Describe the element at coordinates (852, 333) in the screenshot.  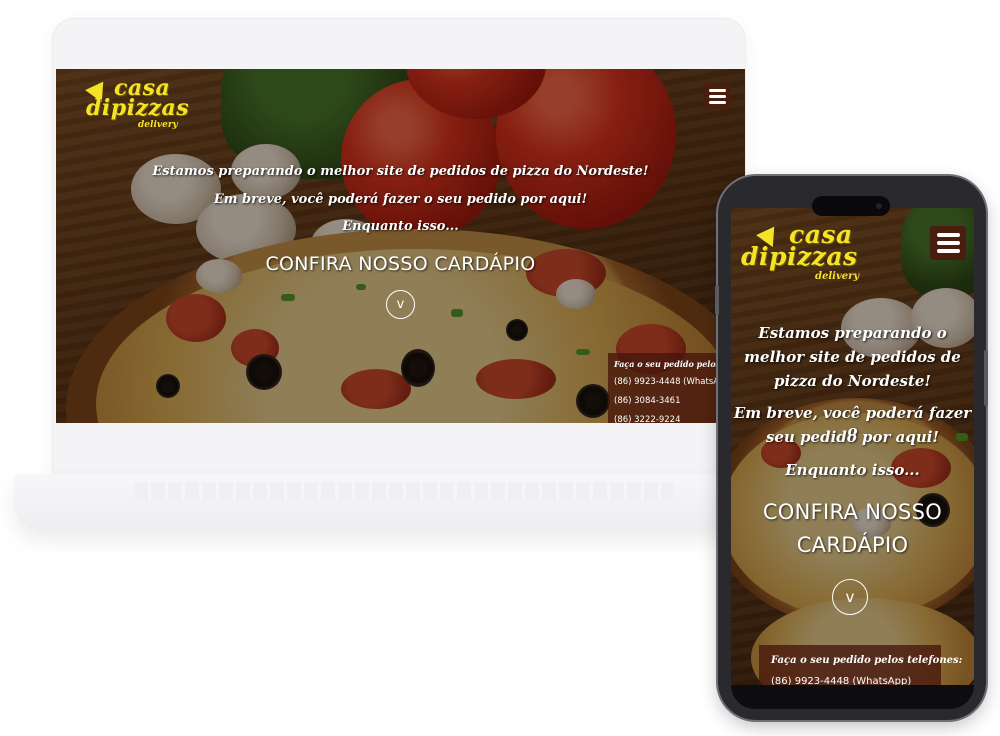
I see `mobile-tagline-1: Estamos preparando o` at that location.